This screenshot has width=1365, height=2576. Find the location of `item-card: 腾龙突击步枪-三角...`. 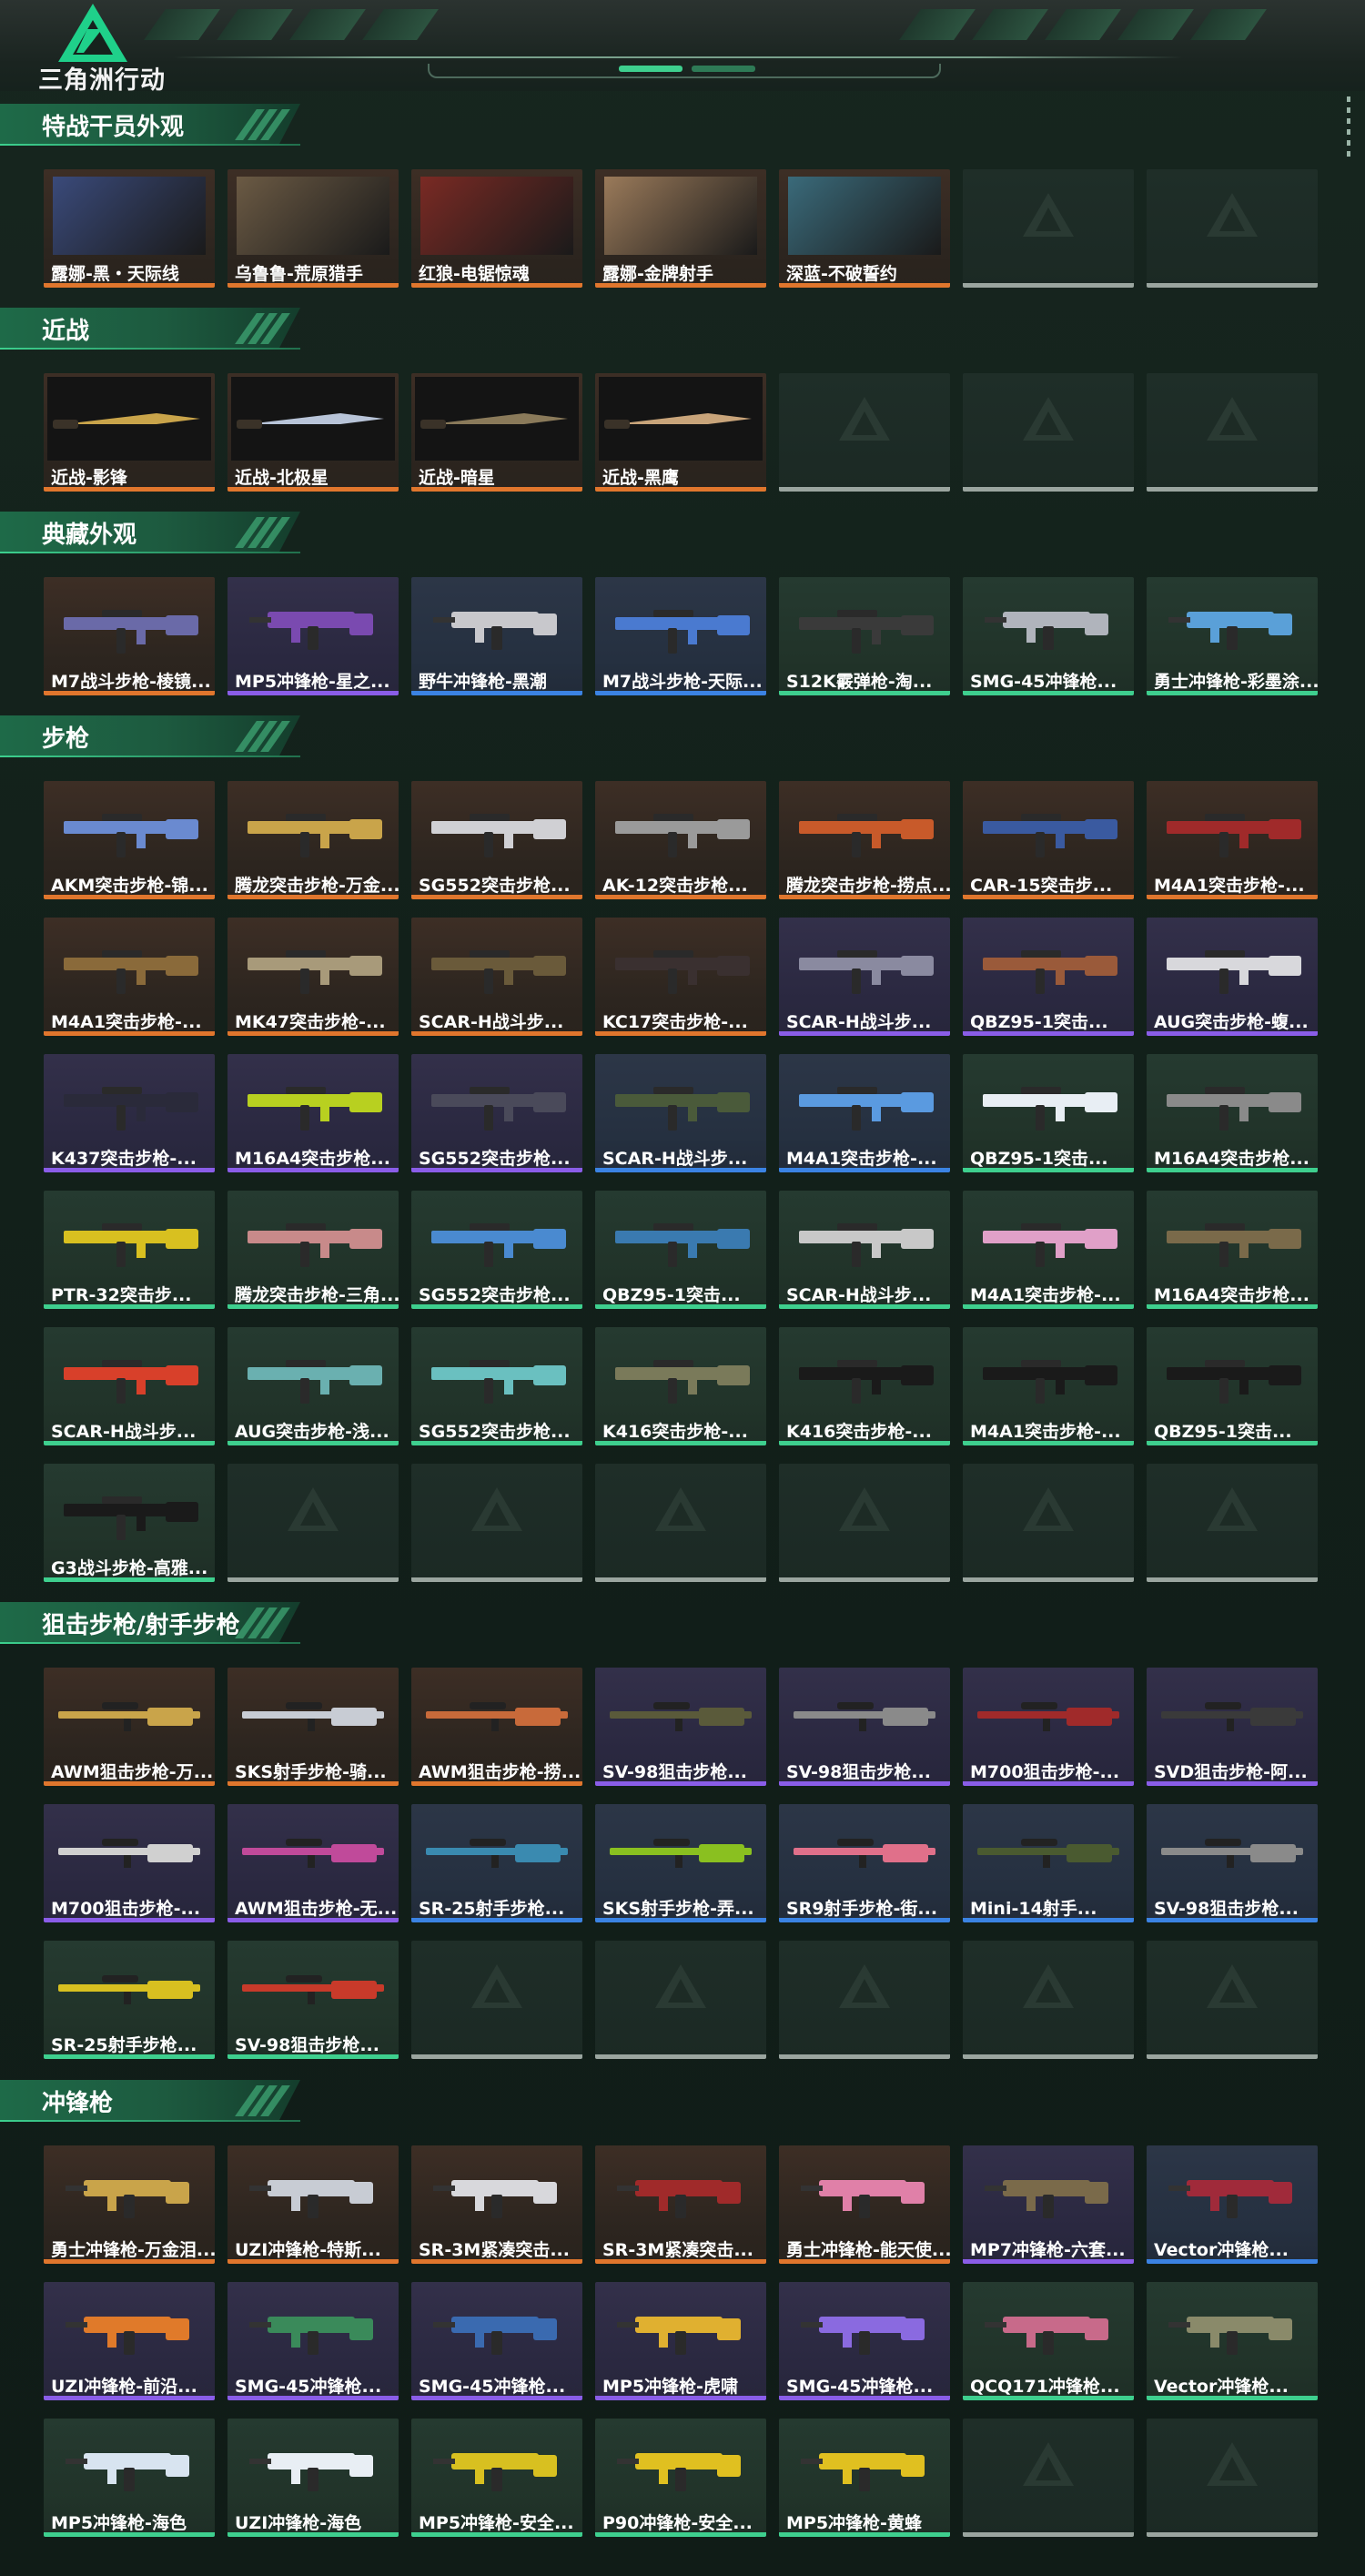

item-card: 腾龙突击步枪-三角... is located at coordinates (314, 1250).